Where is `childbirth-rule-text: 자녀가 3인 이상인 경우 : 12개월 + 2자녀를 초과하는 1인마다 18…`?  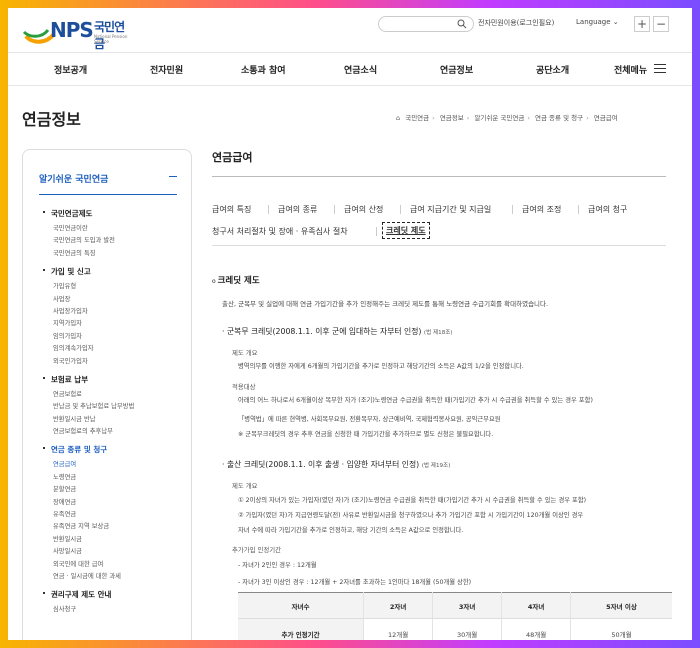
childbirth-rule-text: 자녀가 3인 이상인 경우 : 12개월 + 2자녀를 초과하는 1인마다 18… is located at coordinates (357, 582).